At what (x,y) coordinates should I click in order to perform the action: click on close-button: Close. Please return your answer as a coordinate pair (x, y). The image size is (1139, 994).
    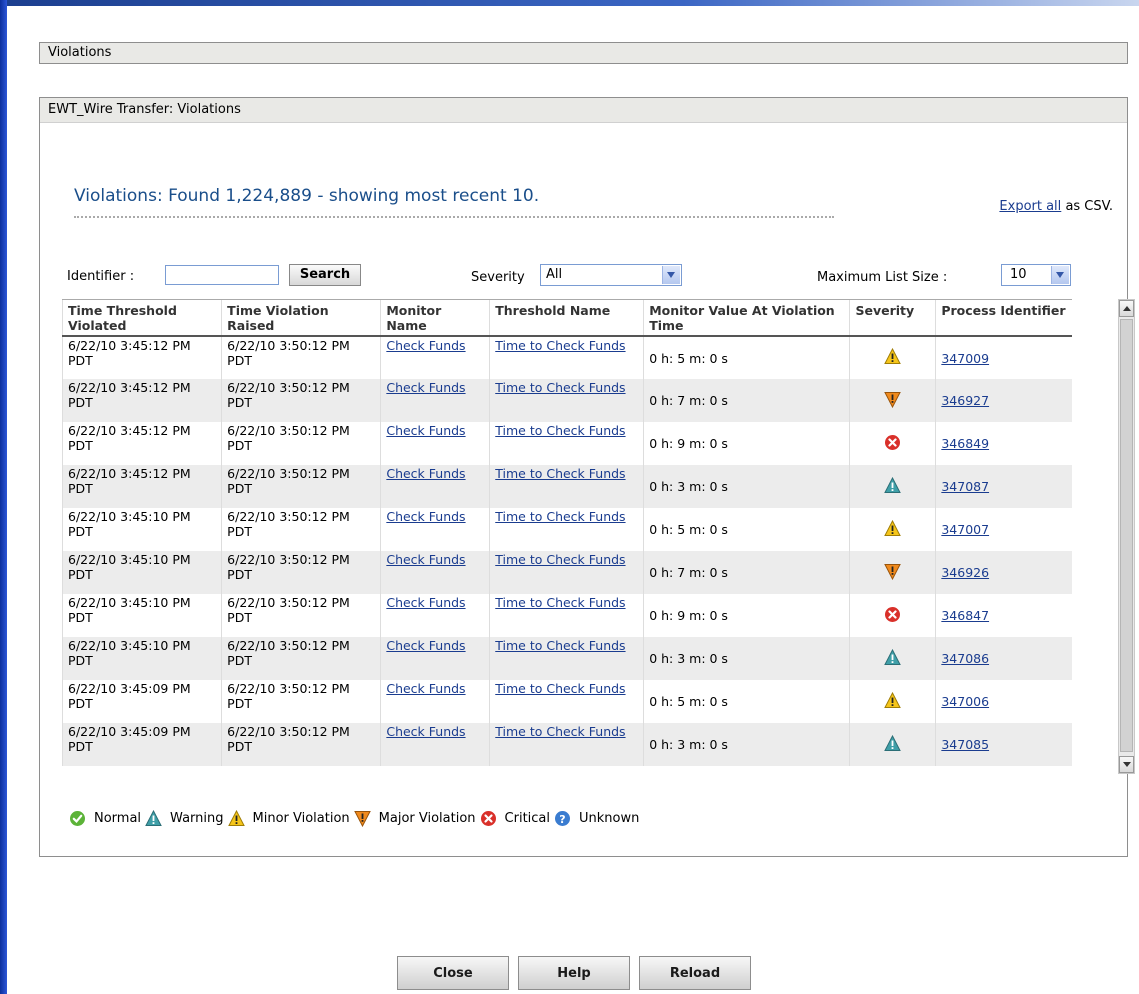
    Looking at the image, I should click on (453, 973).